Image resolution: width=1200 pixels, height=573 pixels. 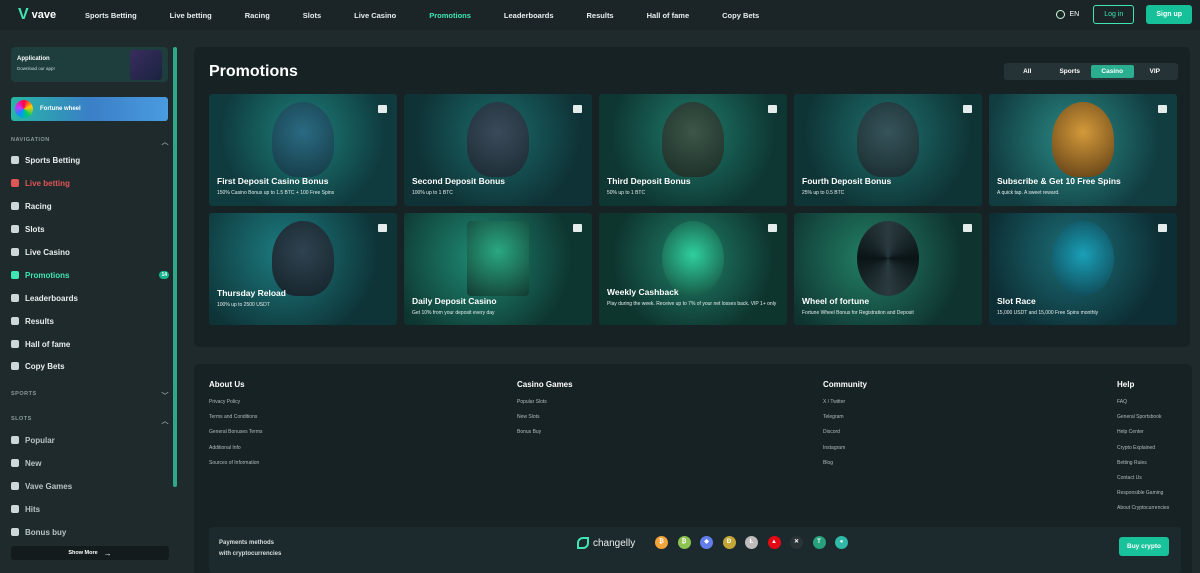 What do you see at coordinates (845, 467) in the screenshot?
I see `footer-link: Blog` at bounding box center [845, 467].